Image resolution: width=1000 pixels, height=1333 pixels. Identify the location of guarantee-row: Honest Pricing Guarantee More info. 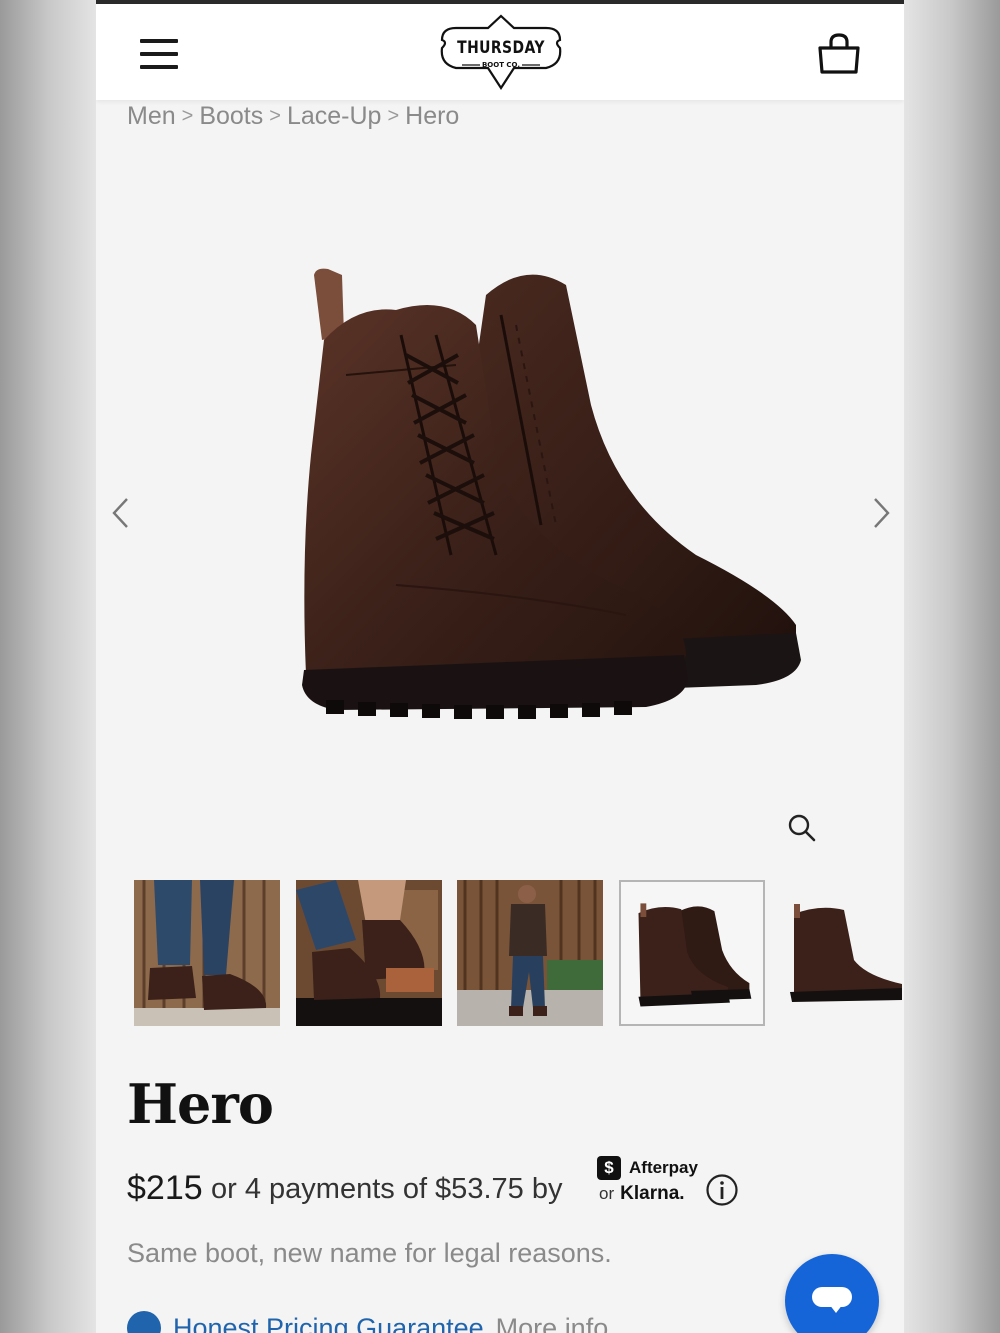
(367, 1320).